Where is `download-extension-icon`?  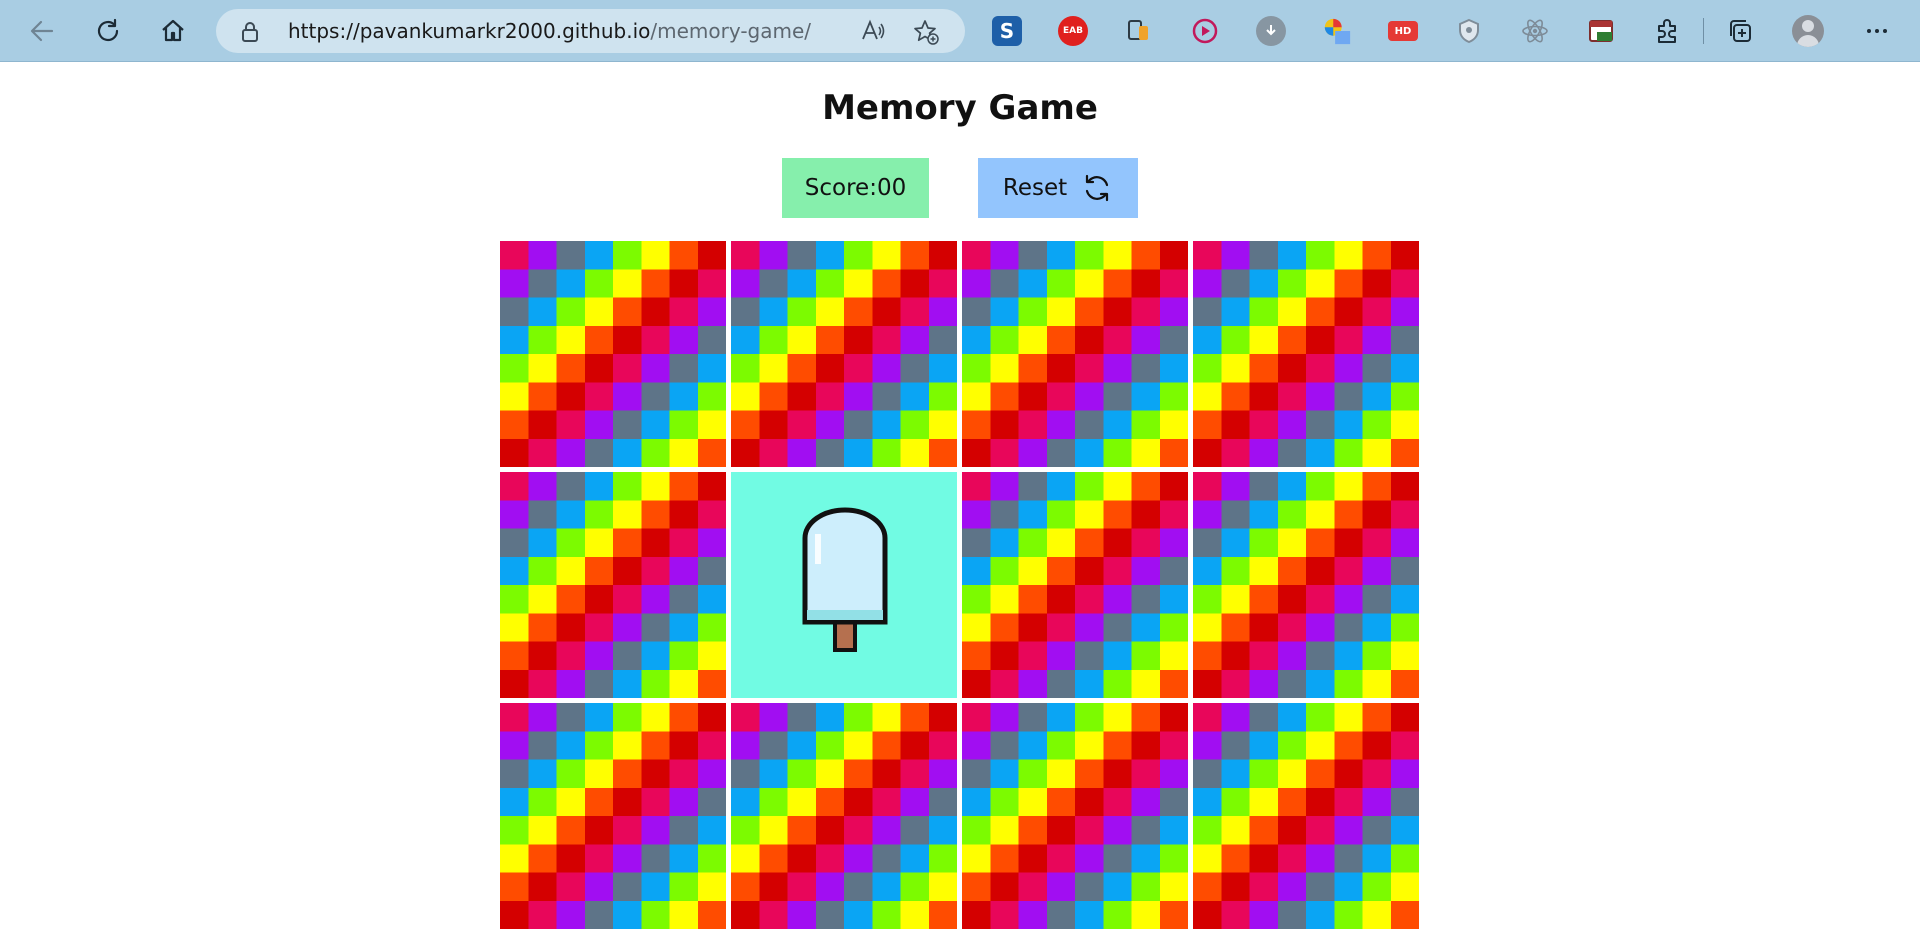
download-extension-icon is located at coordinates (1271, 31).